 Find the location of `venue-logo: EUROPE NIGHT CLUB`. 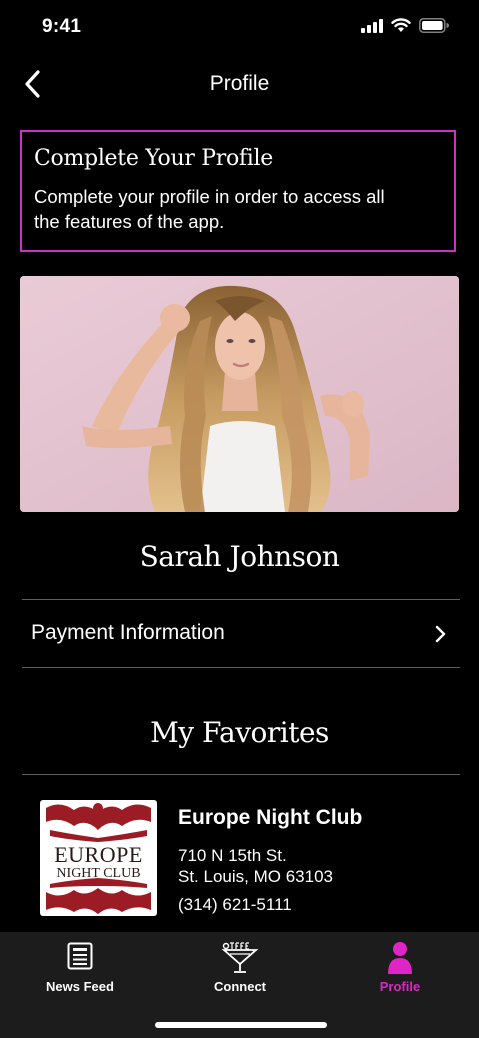

venue-logo: EUROPE NIGHT CLUB is located at coordinates (98, 858).